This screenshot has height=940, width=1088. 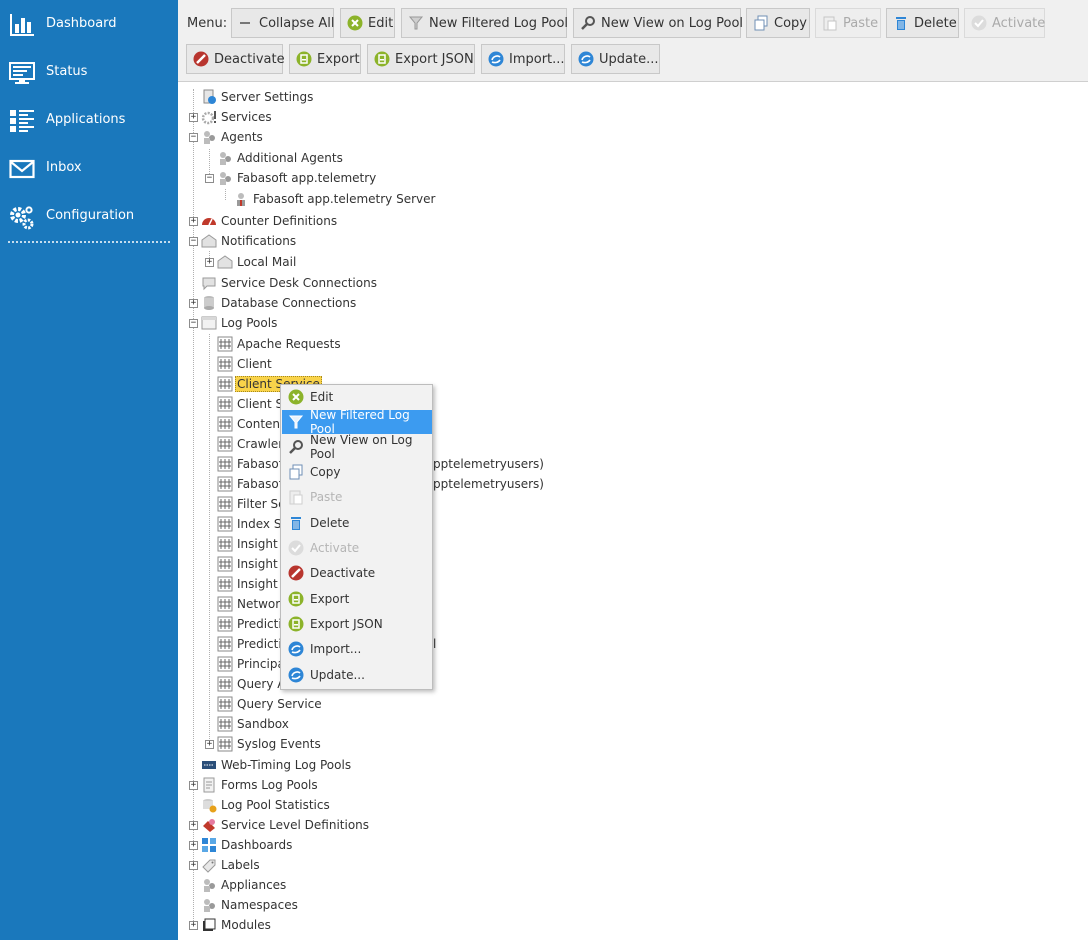 I want to click on tree-item-query-a: Query A, so click(x=252, y=684).